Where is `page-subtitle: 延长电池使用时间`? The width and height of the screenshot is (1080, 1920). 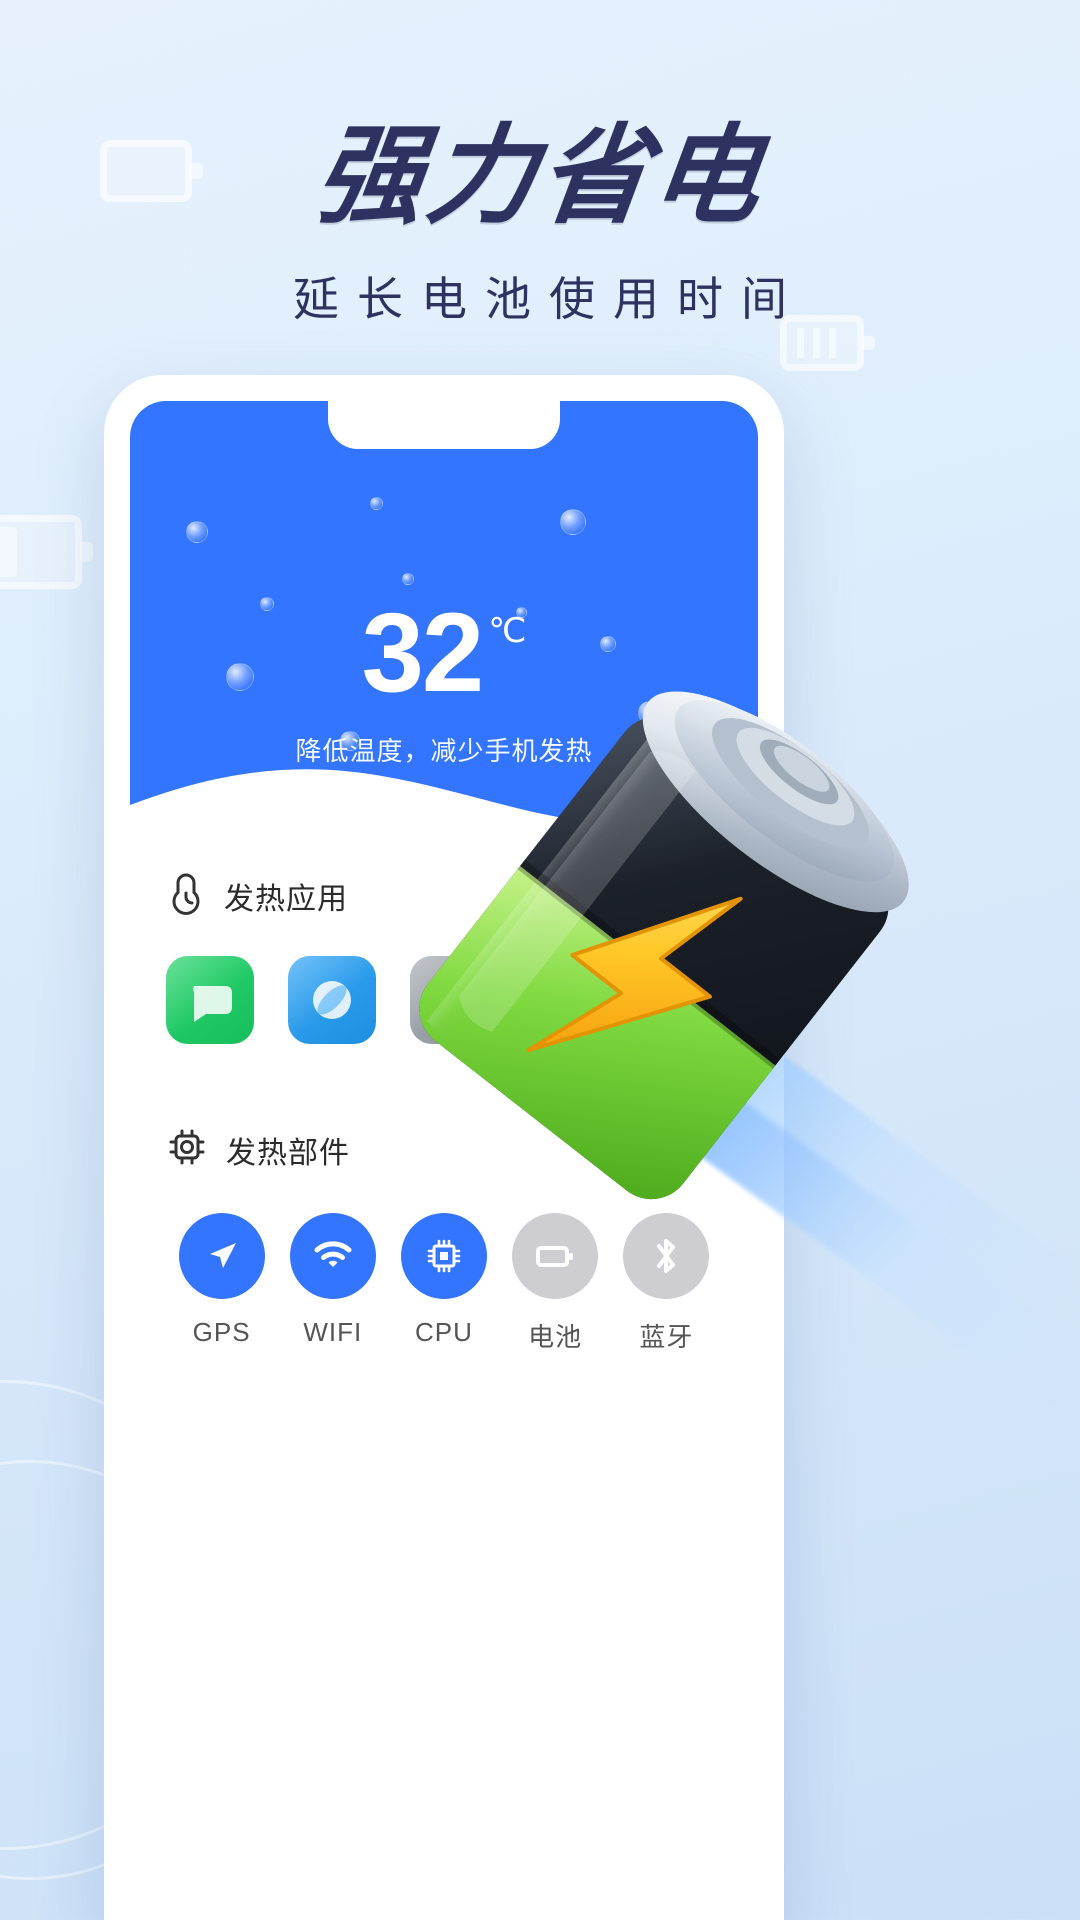
page-subtitle: 延长电池使用时间 is located at coordinates (549, 299).